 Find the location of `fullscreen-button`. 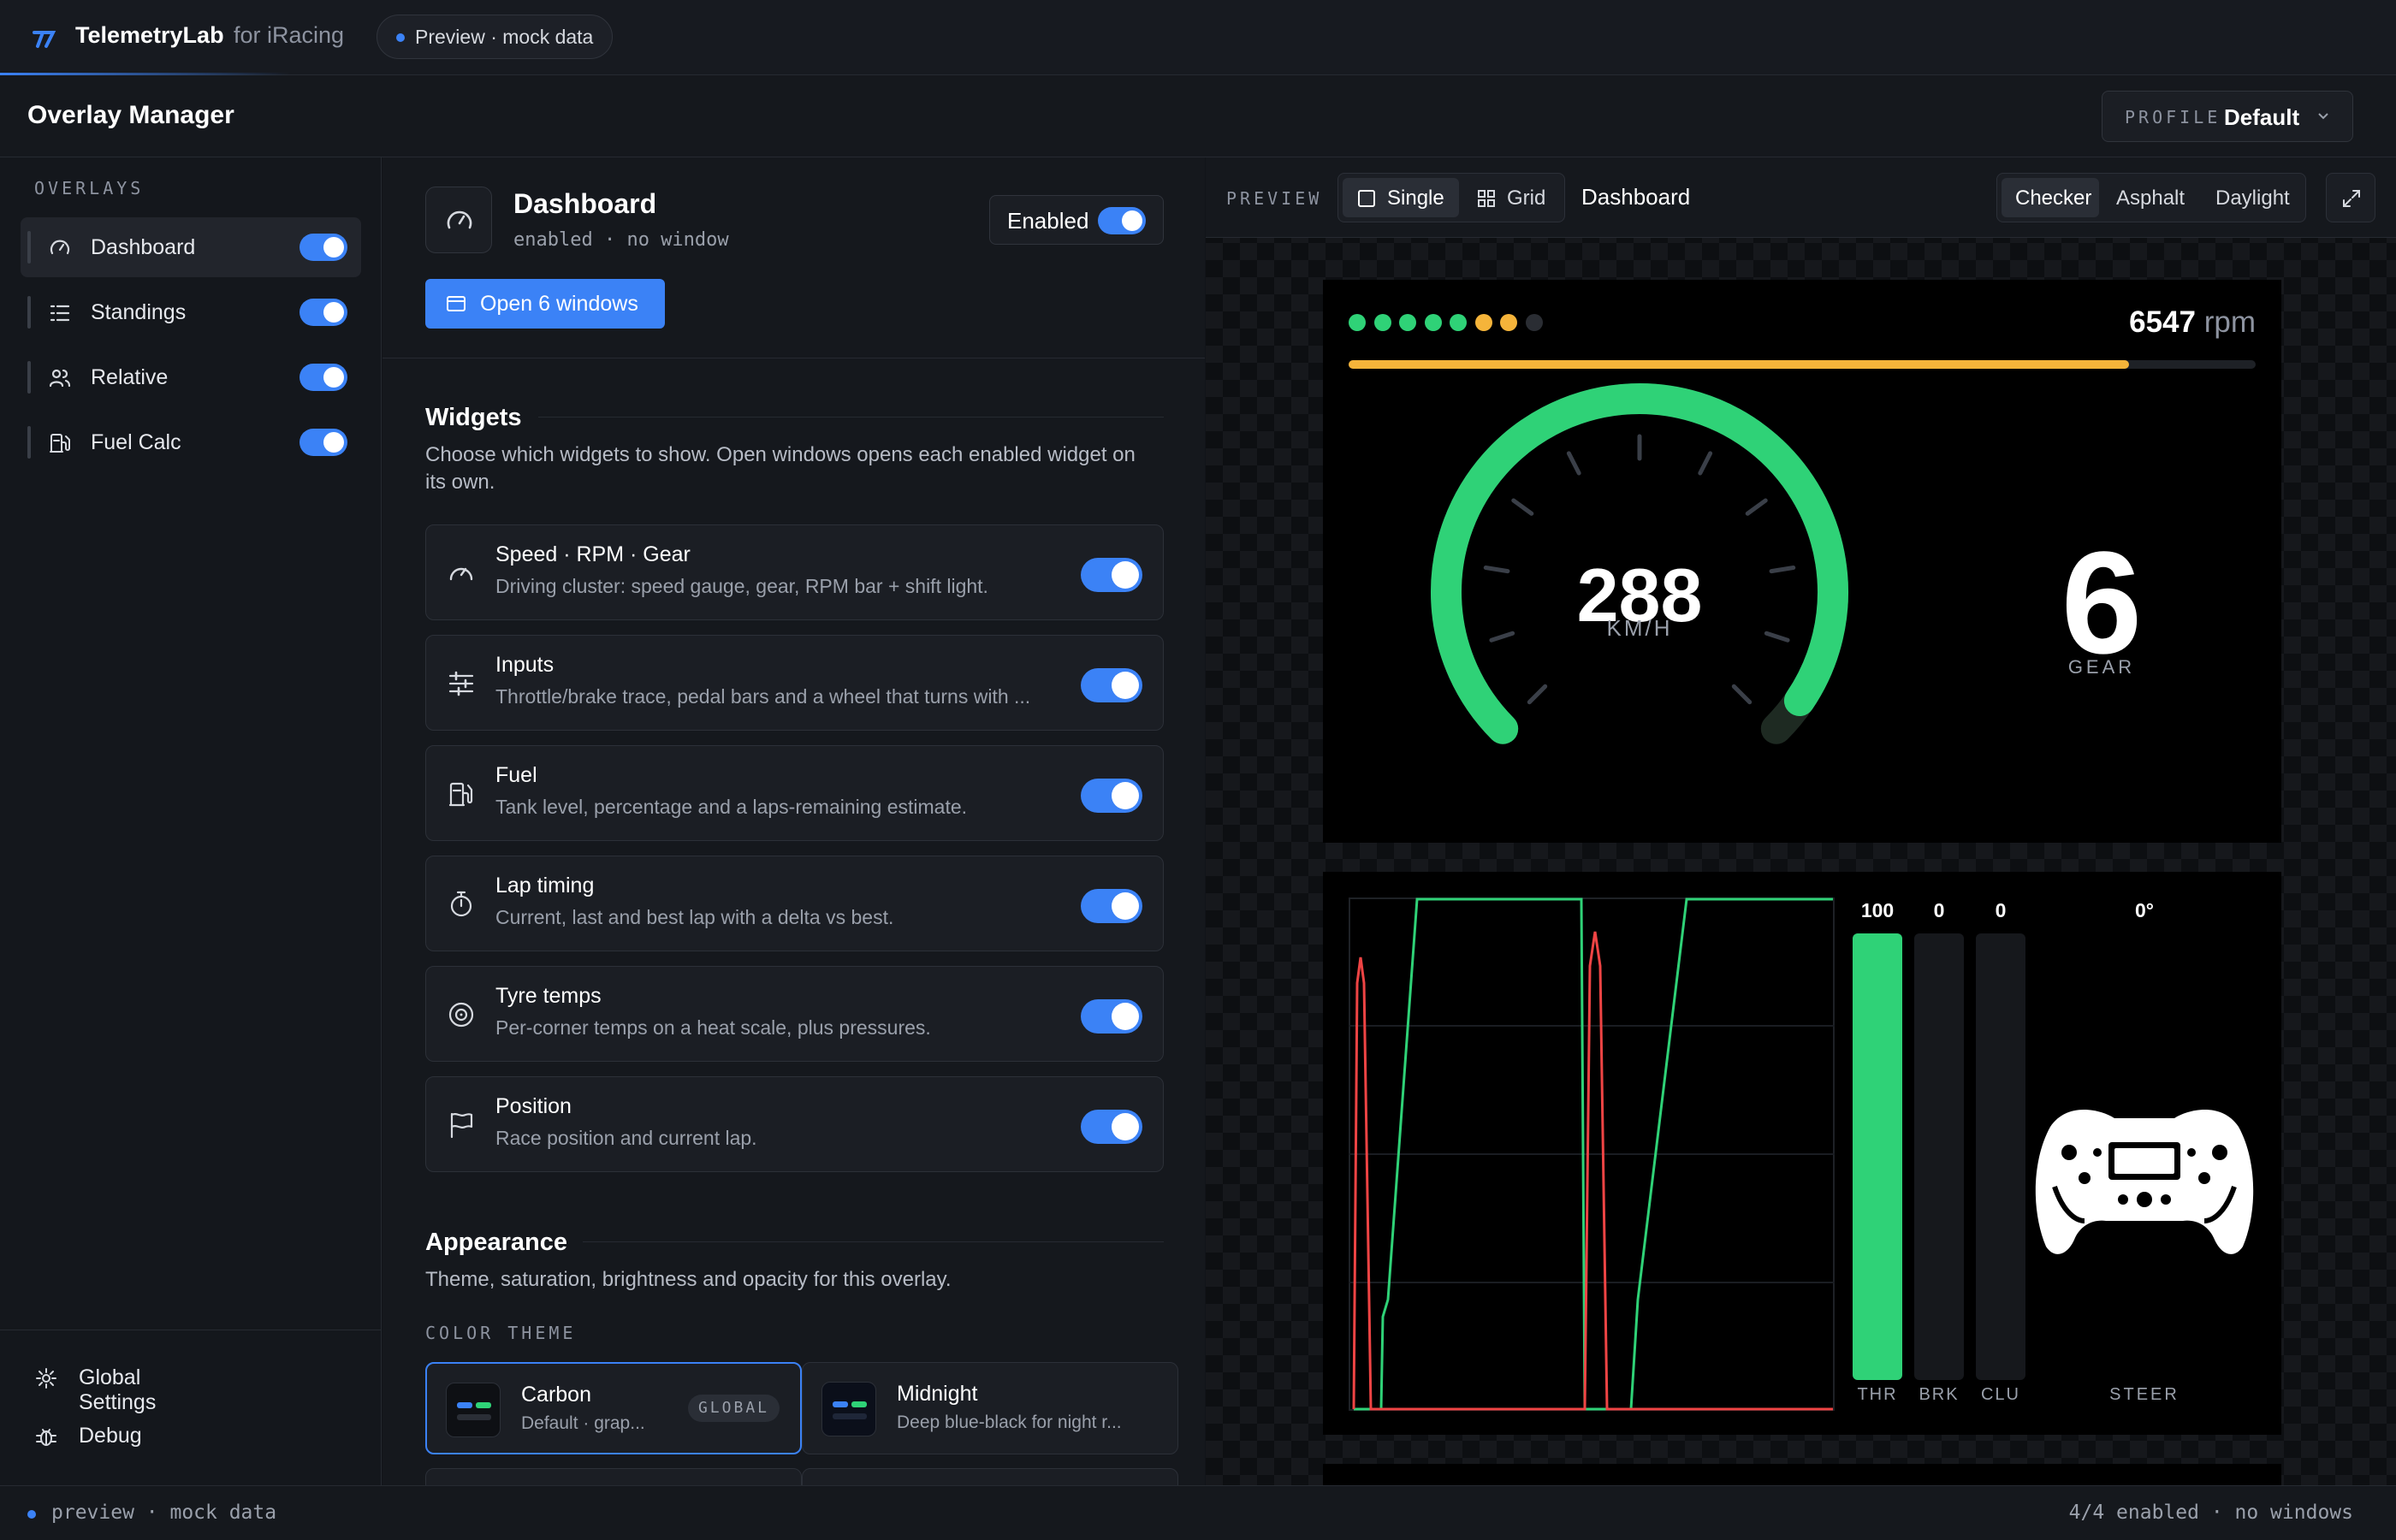

fullscreen-button is located at coordinates (2350, 197).